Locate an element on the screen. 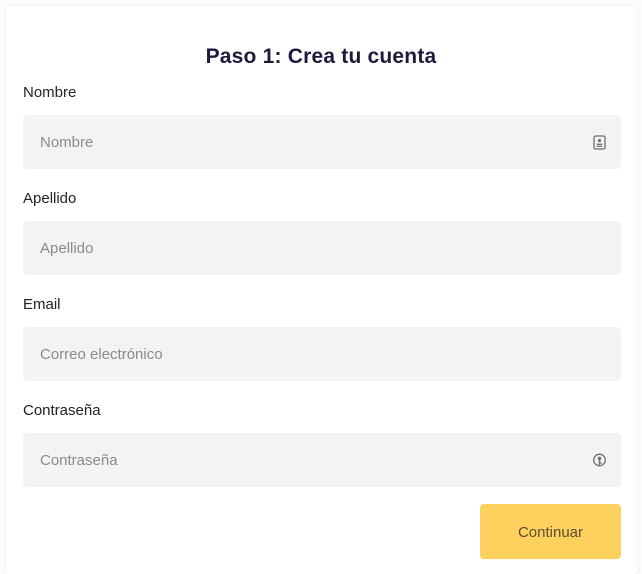 This screenshot has height=574, width=642. first-name-input is located at coordinates (322, 142).